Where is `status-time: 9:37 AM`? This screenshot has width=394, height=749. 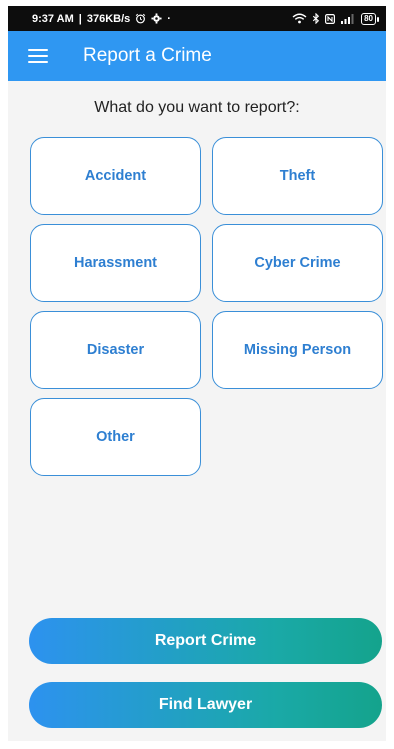
status-time: 9:37 AM is located at coordinates (53, 18).